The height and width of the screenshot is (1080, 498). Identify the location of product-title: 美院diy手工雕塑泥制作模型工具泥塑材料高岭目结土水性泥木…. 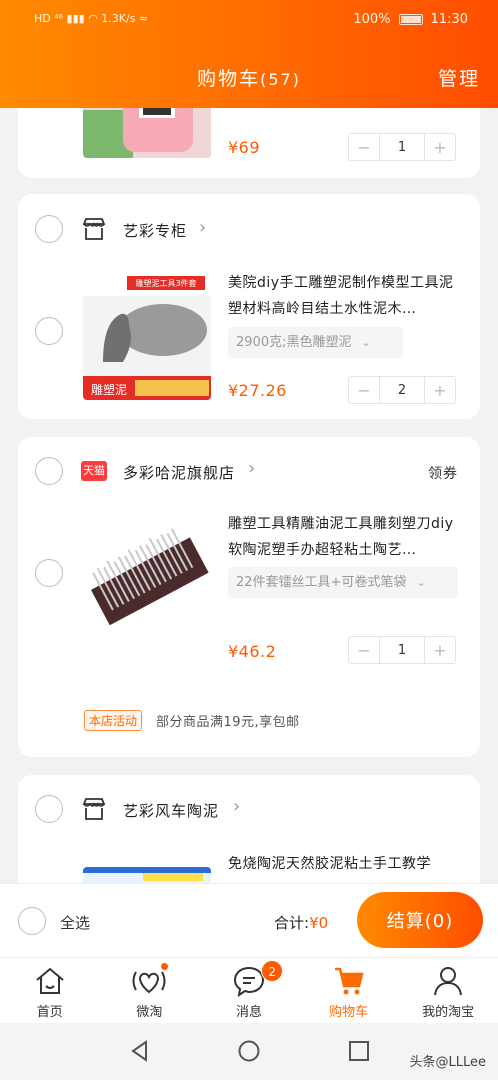
(344, 296).